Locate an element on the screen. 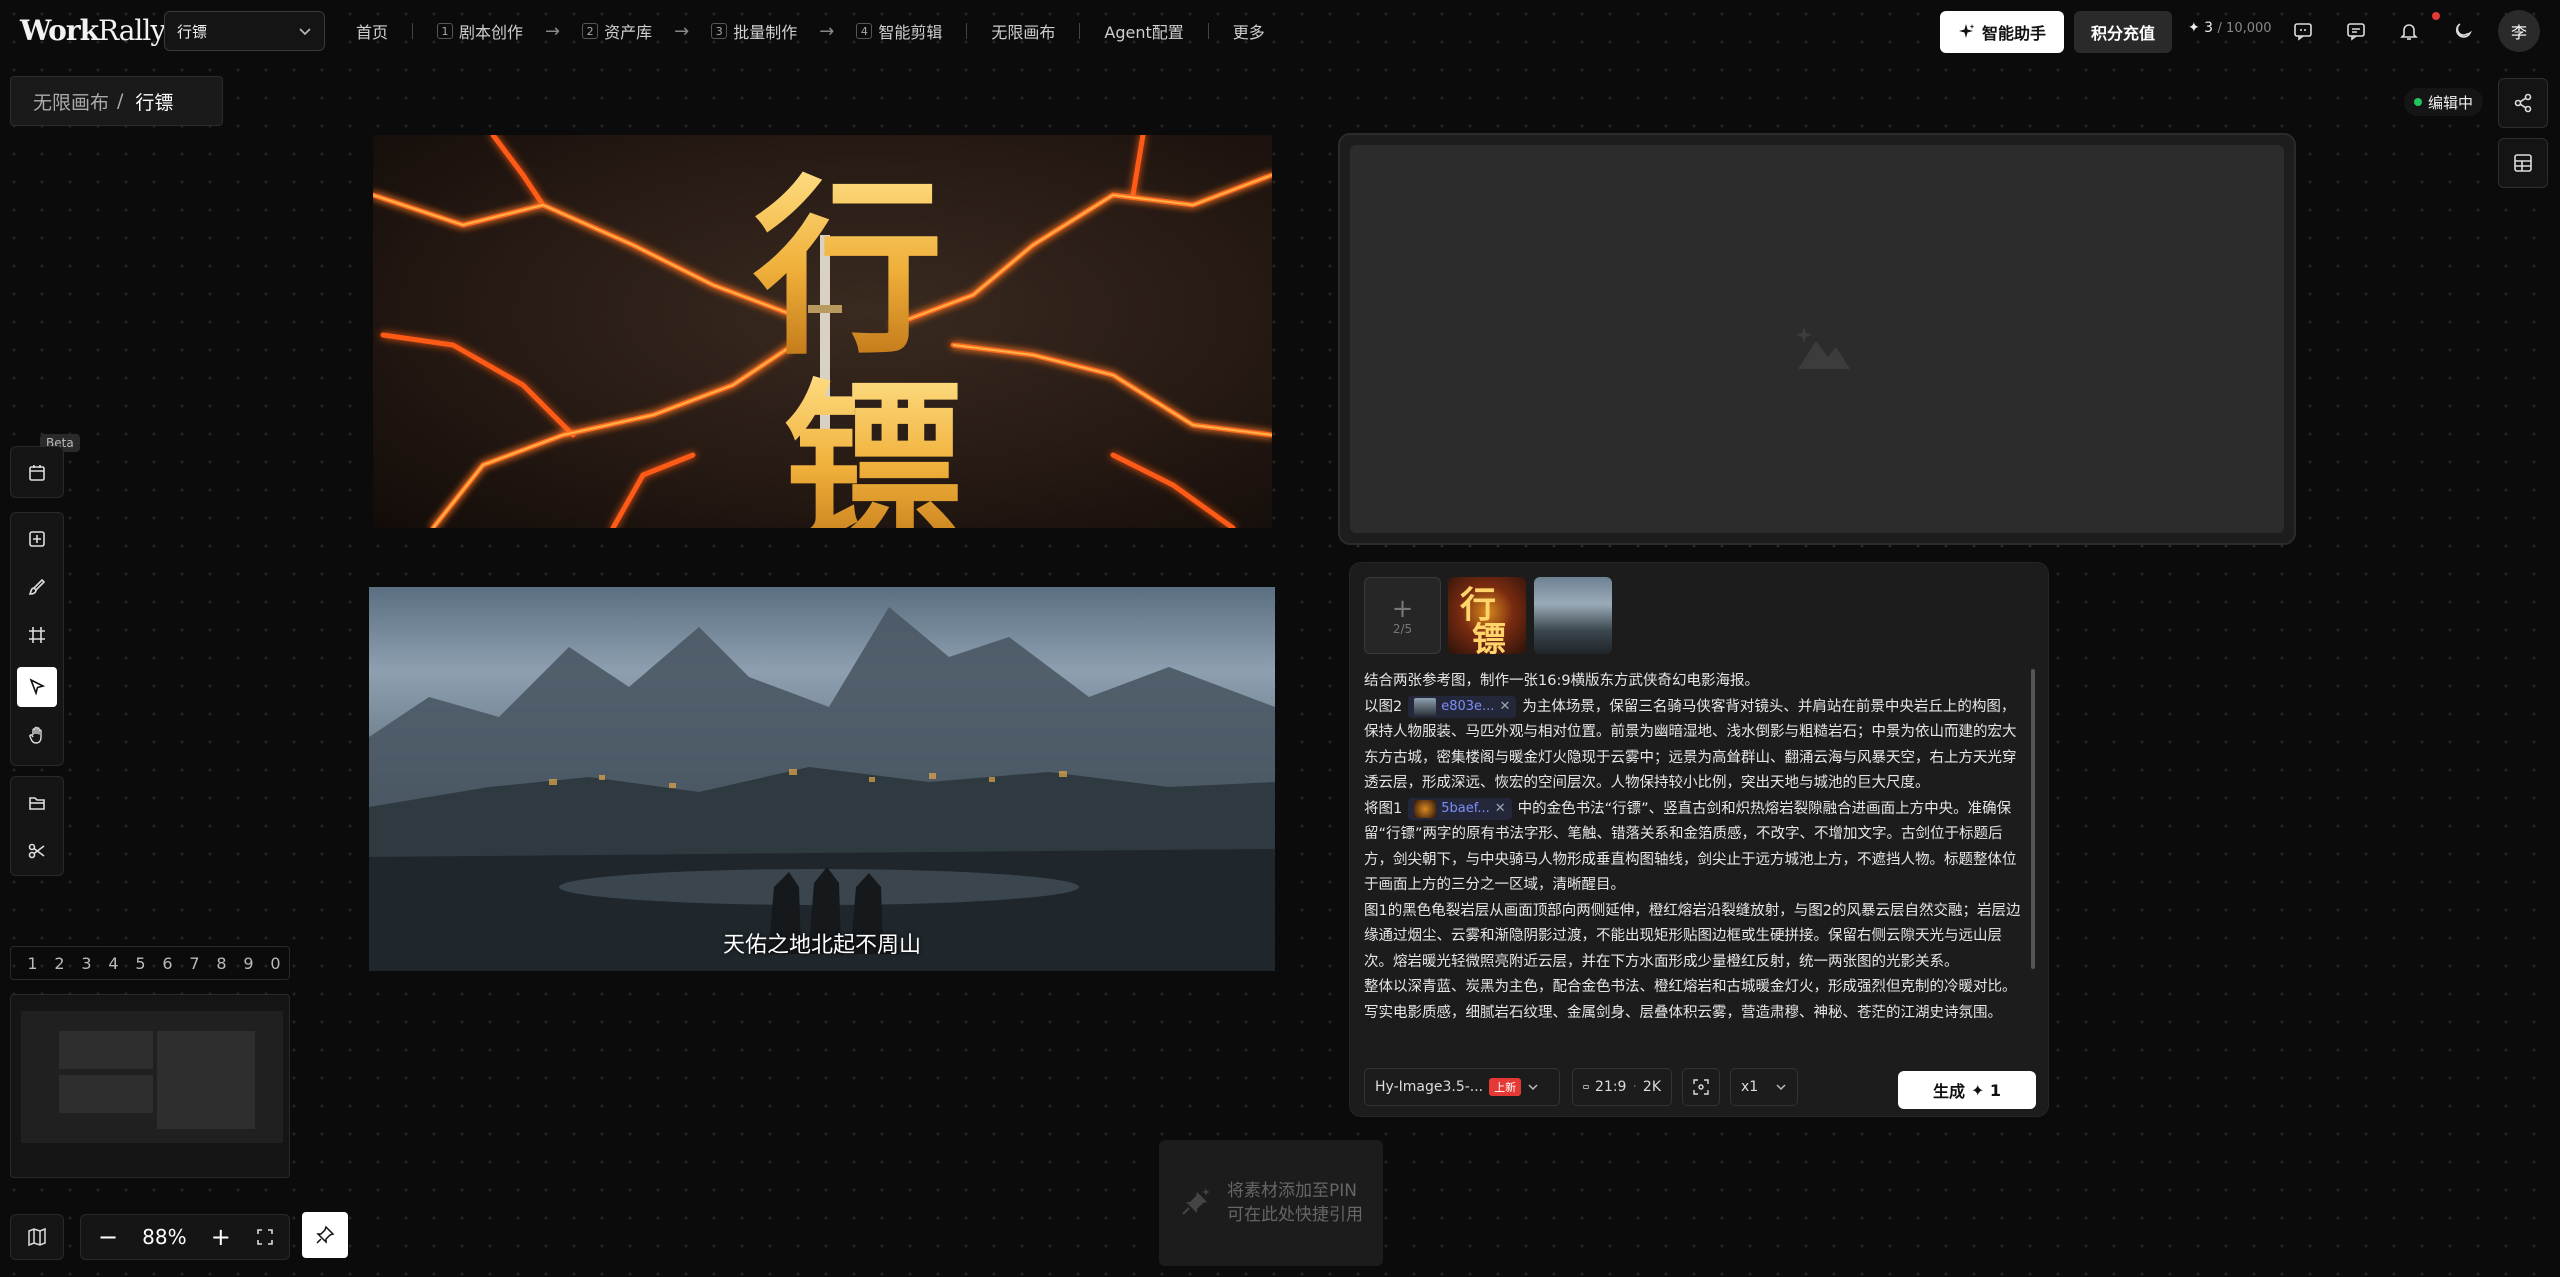  digit-key: 0 is located at coordinates (275, 963).